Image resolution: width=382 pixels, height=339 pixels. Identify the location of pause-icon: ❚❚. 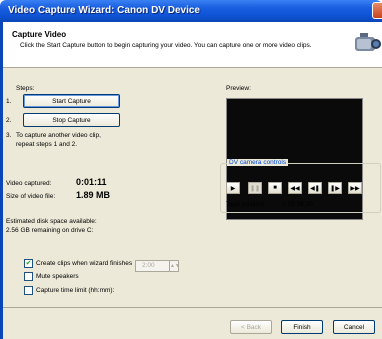
(255, 188).